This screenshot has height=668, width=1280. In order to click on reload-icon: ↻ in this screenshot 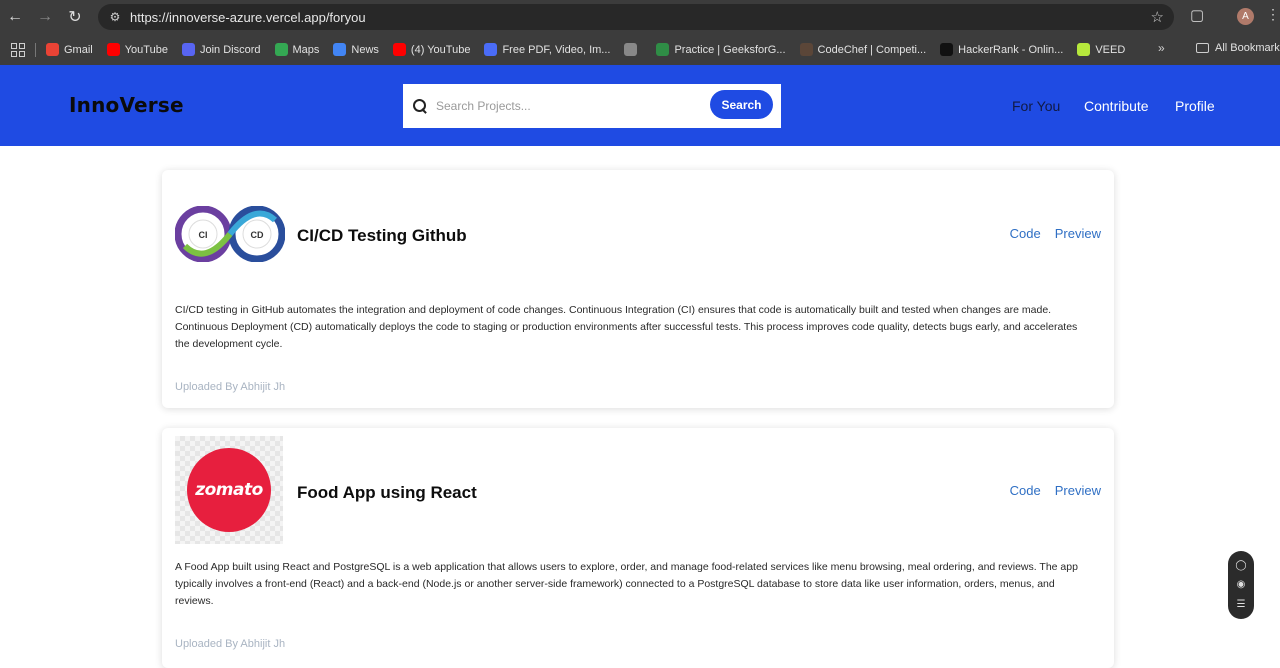, I will do `click(75, 17)`.